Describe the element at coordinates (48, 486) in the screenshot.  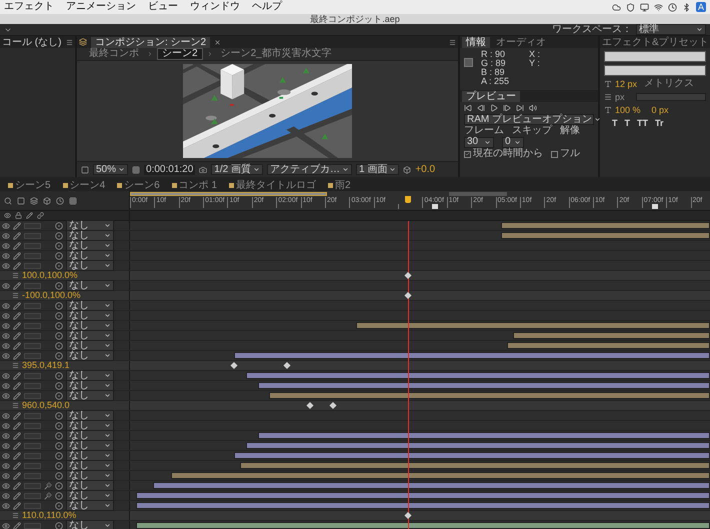
I see `effect-wand-icon` at that location.